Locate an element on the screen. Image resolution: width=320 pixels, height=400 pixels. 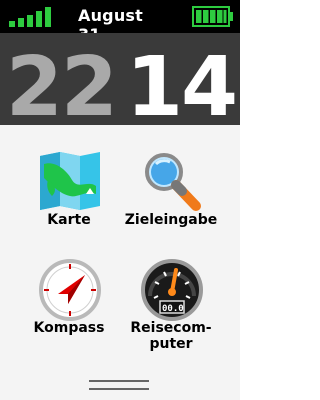
menu-handle-icon is located at coordinates (119, 386).